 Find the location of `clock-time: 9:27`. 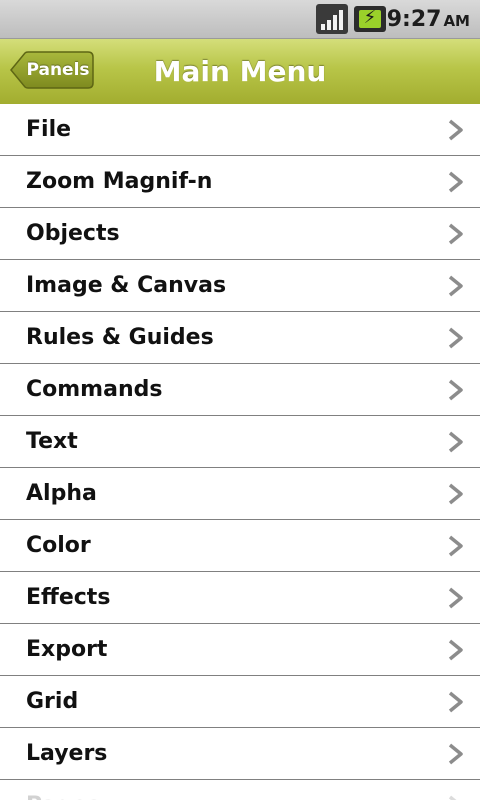

clock-time: 9:27 is located at coordinates (414, 19).